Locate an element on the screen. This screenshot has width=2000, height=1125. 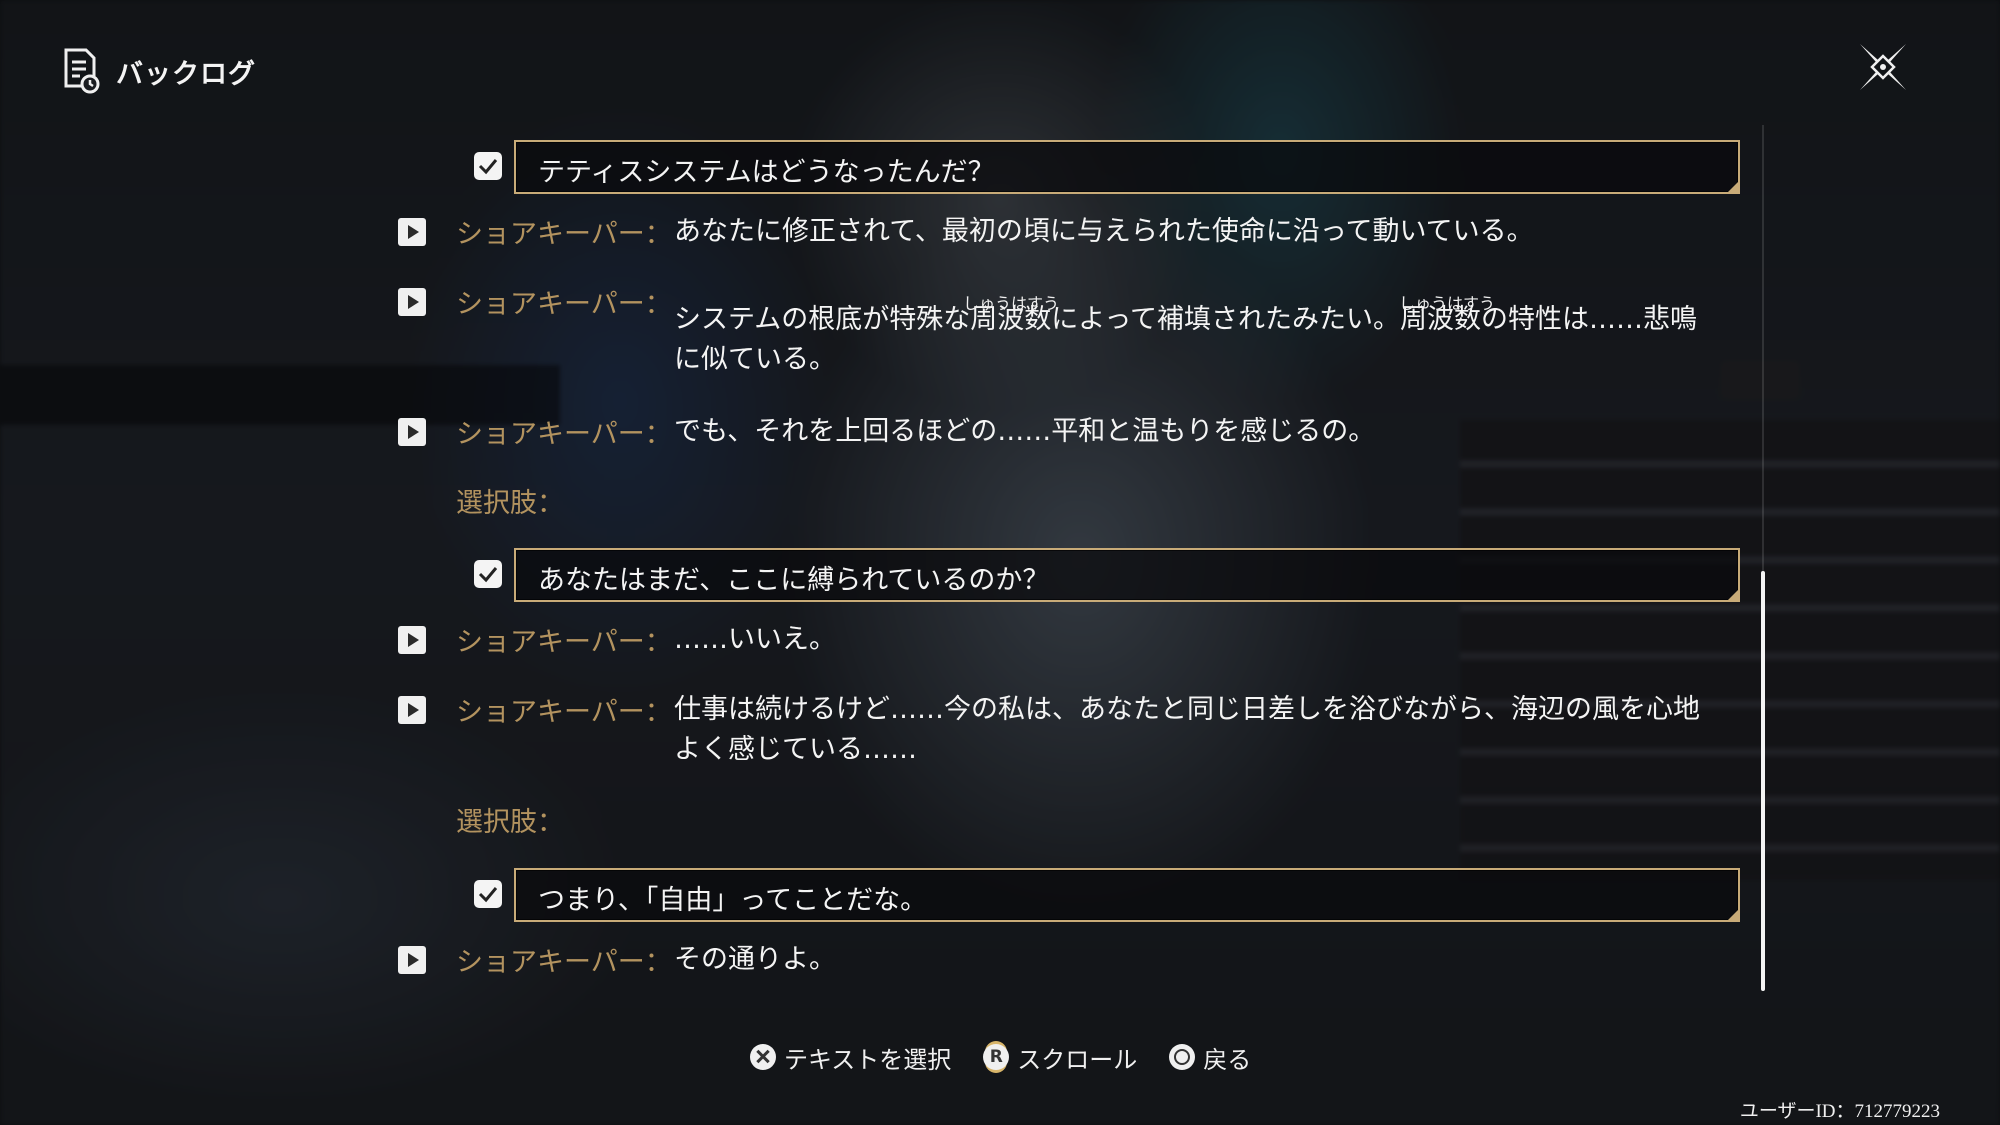
dialogue-text: ……いいえ。 is located at coordinates (1199, 640).